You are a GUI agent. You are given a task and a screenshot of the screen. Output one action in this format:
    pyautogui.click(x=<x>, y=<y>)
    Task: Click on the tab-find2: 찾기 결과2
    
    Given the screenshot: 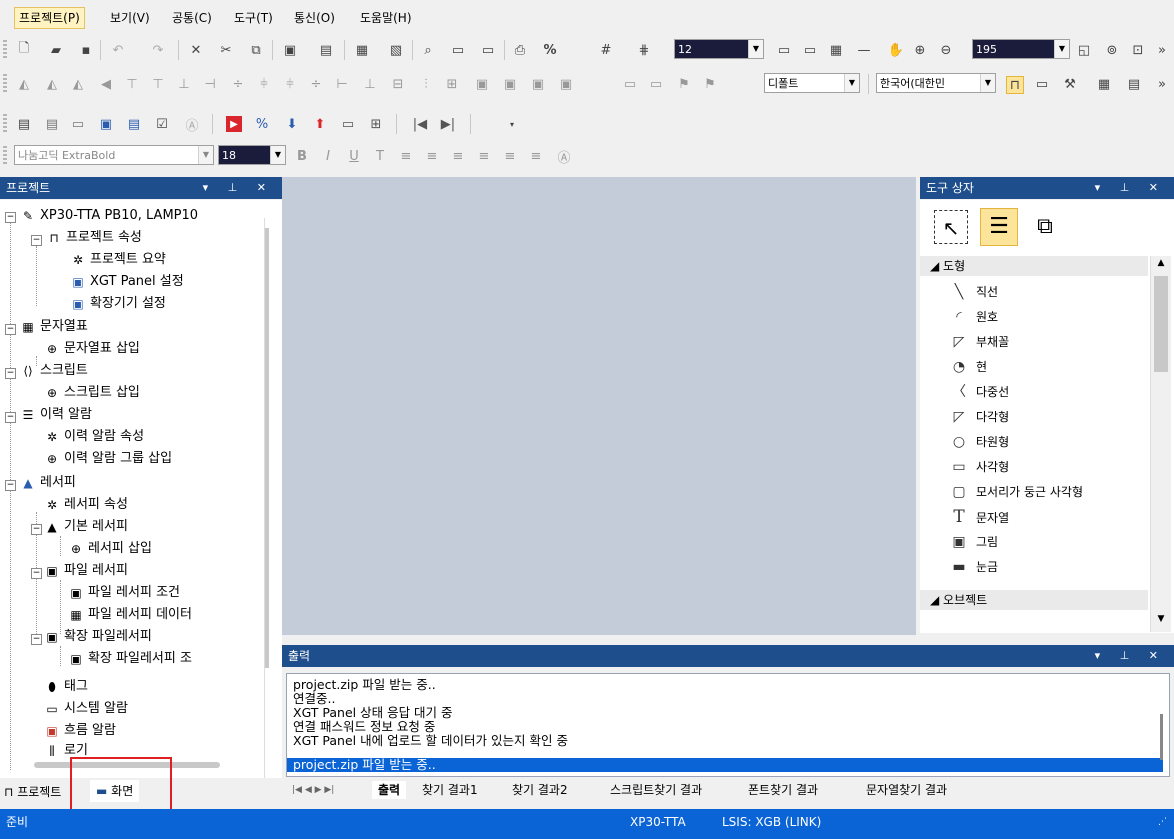 What is the action you would take?
    pyautogui.click(x=540, y=790)
    